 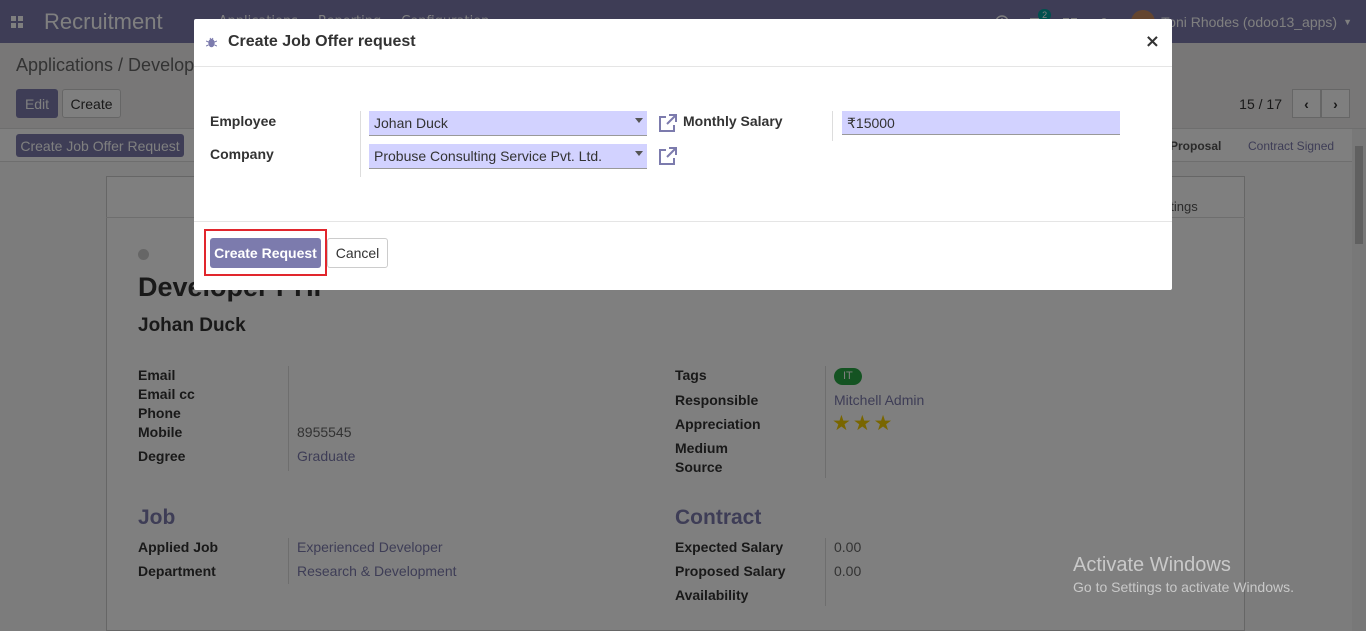 I want to click on company-select: Probuse Consulting Service Pvt. Ltd., so click(x=508, y=156).